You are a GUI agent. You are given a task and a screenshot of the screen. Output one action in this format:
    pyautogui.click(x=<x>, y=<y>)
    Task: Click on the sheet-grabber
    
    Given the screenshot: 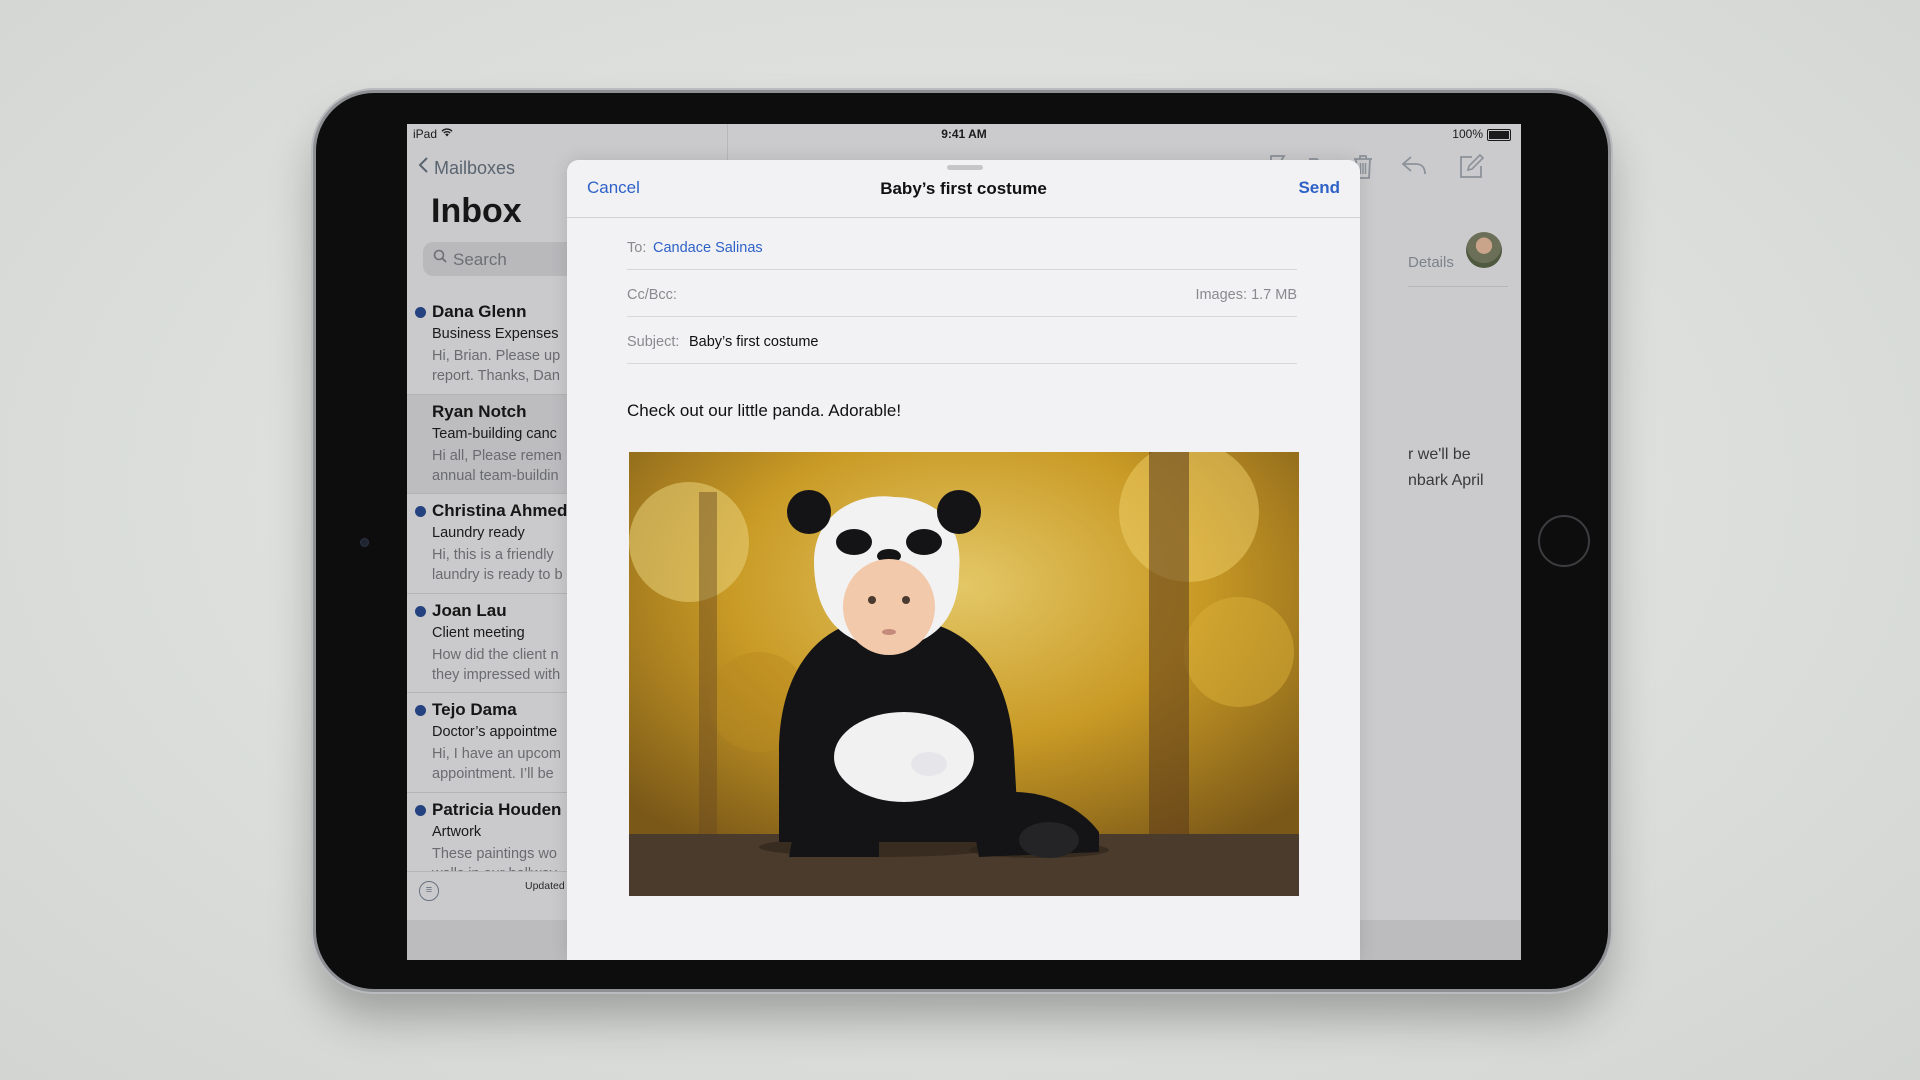 What is the action you would take?
    pyautogui.click(x=965, y=167)
    